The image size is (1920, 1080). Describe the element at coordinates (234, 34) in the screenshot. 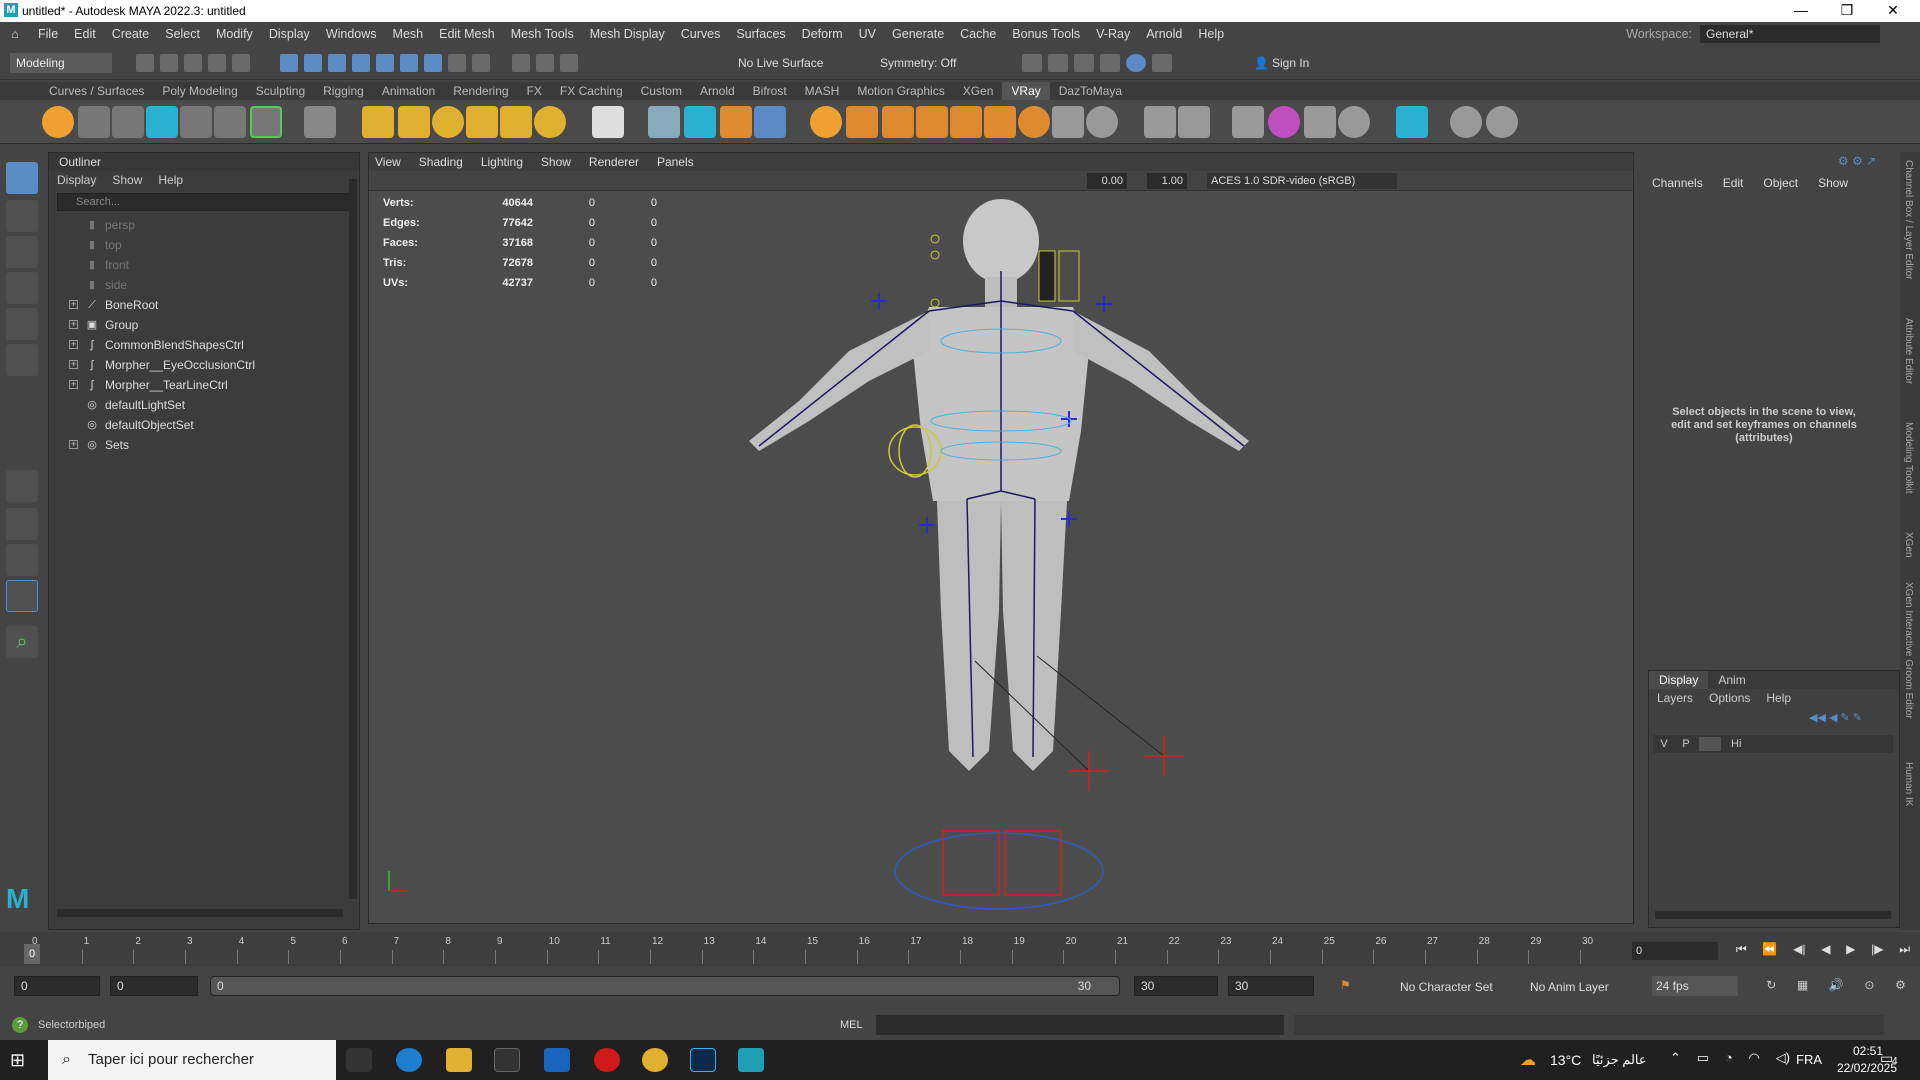

I see `menu-modify: Modify` at that location.